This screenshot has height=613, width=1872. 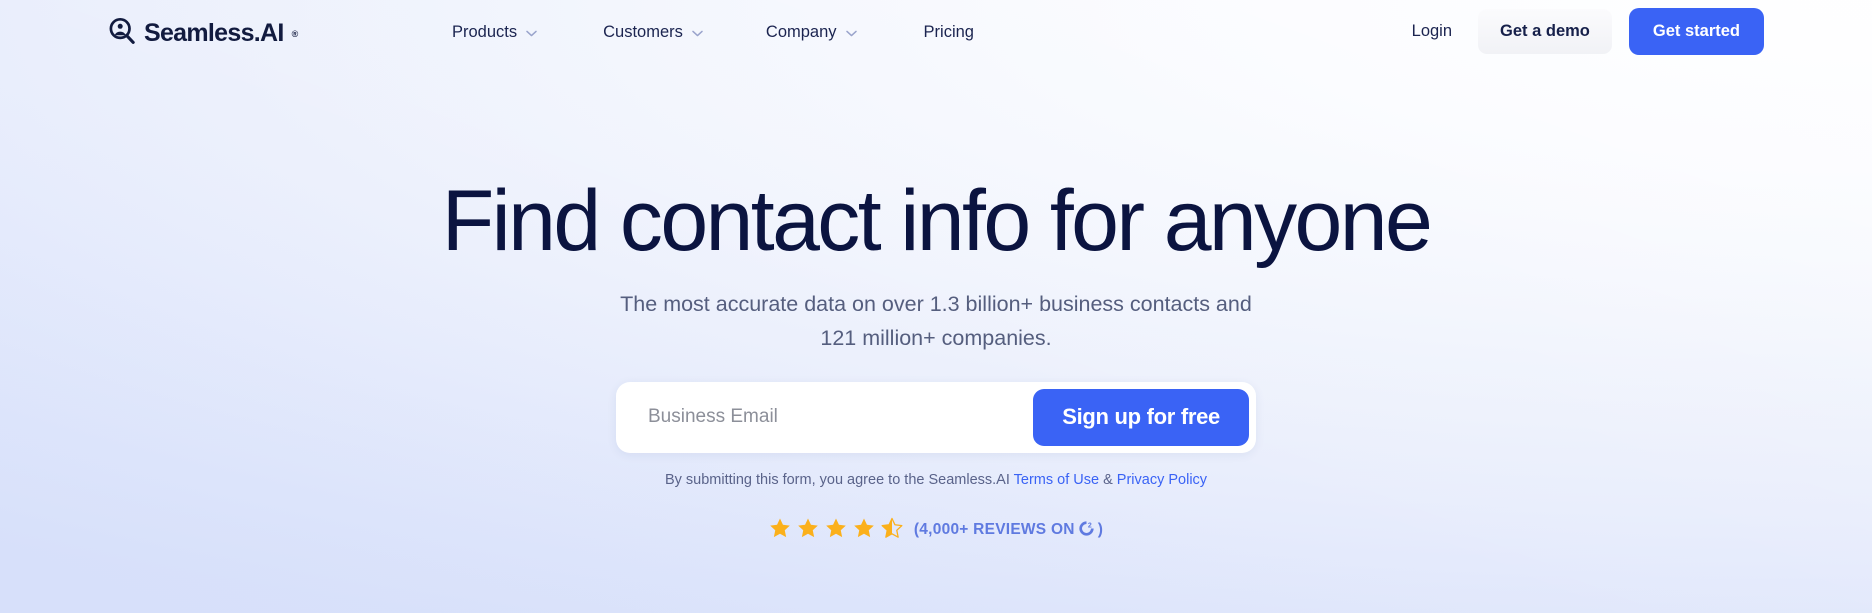 I want to click on subheadline-line-2: 121 million+ companies., so click(x=936, y=337).